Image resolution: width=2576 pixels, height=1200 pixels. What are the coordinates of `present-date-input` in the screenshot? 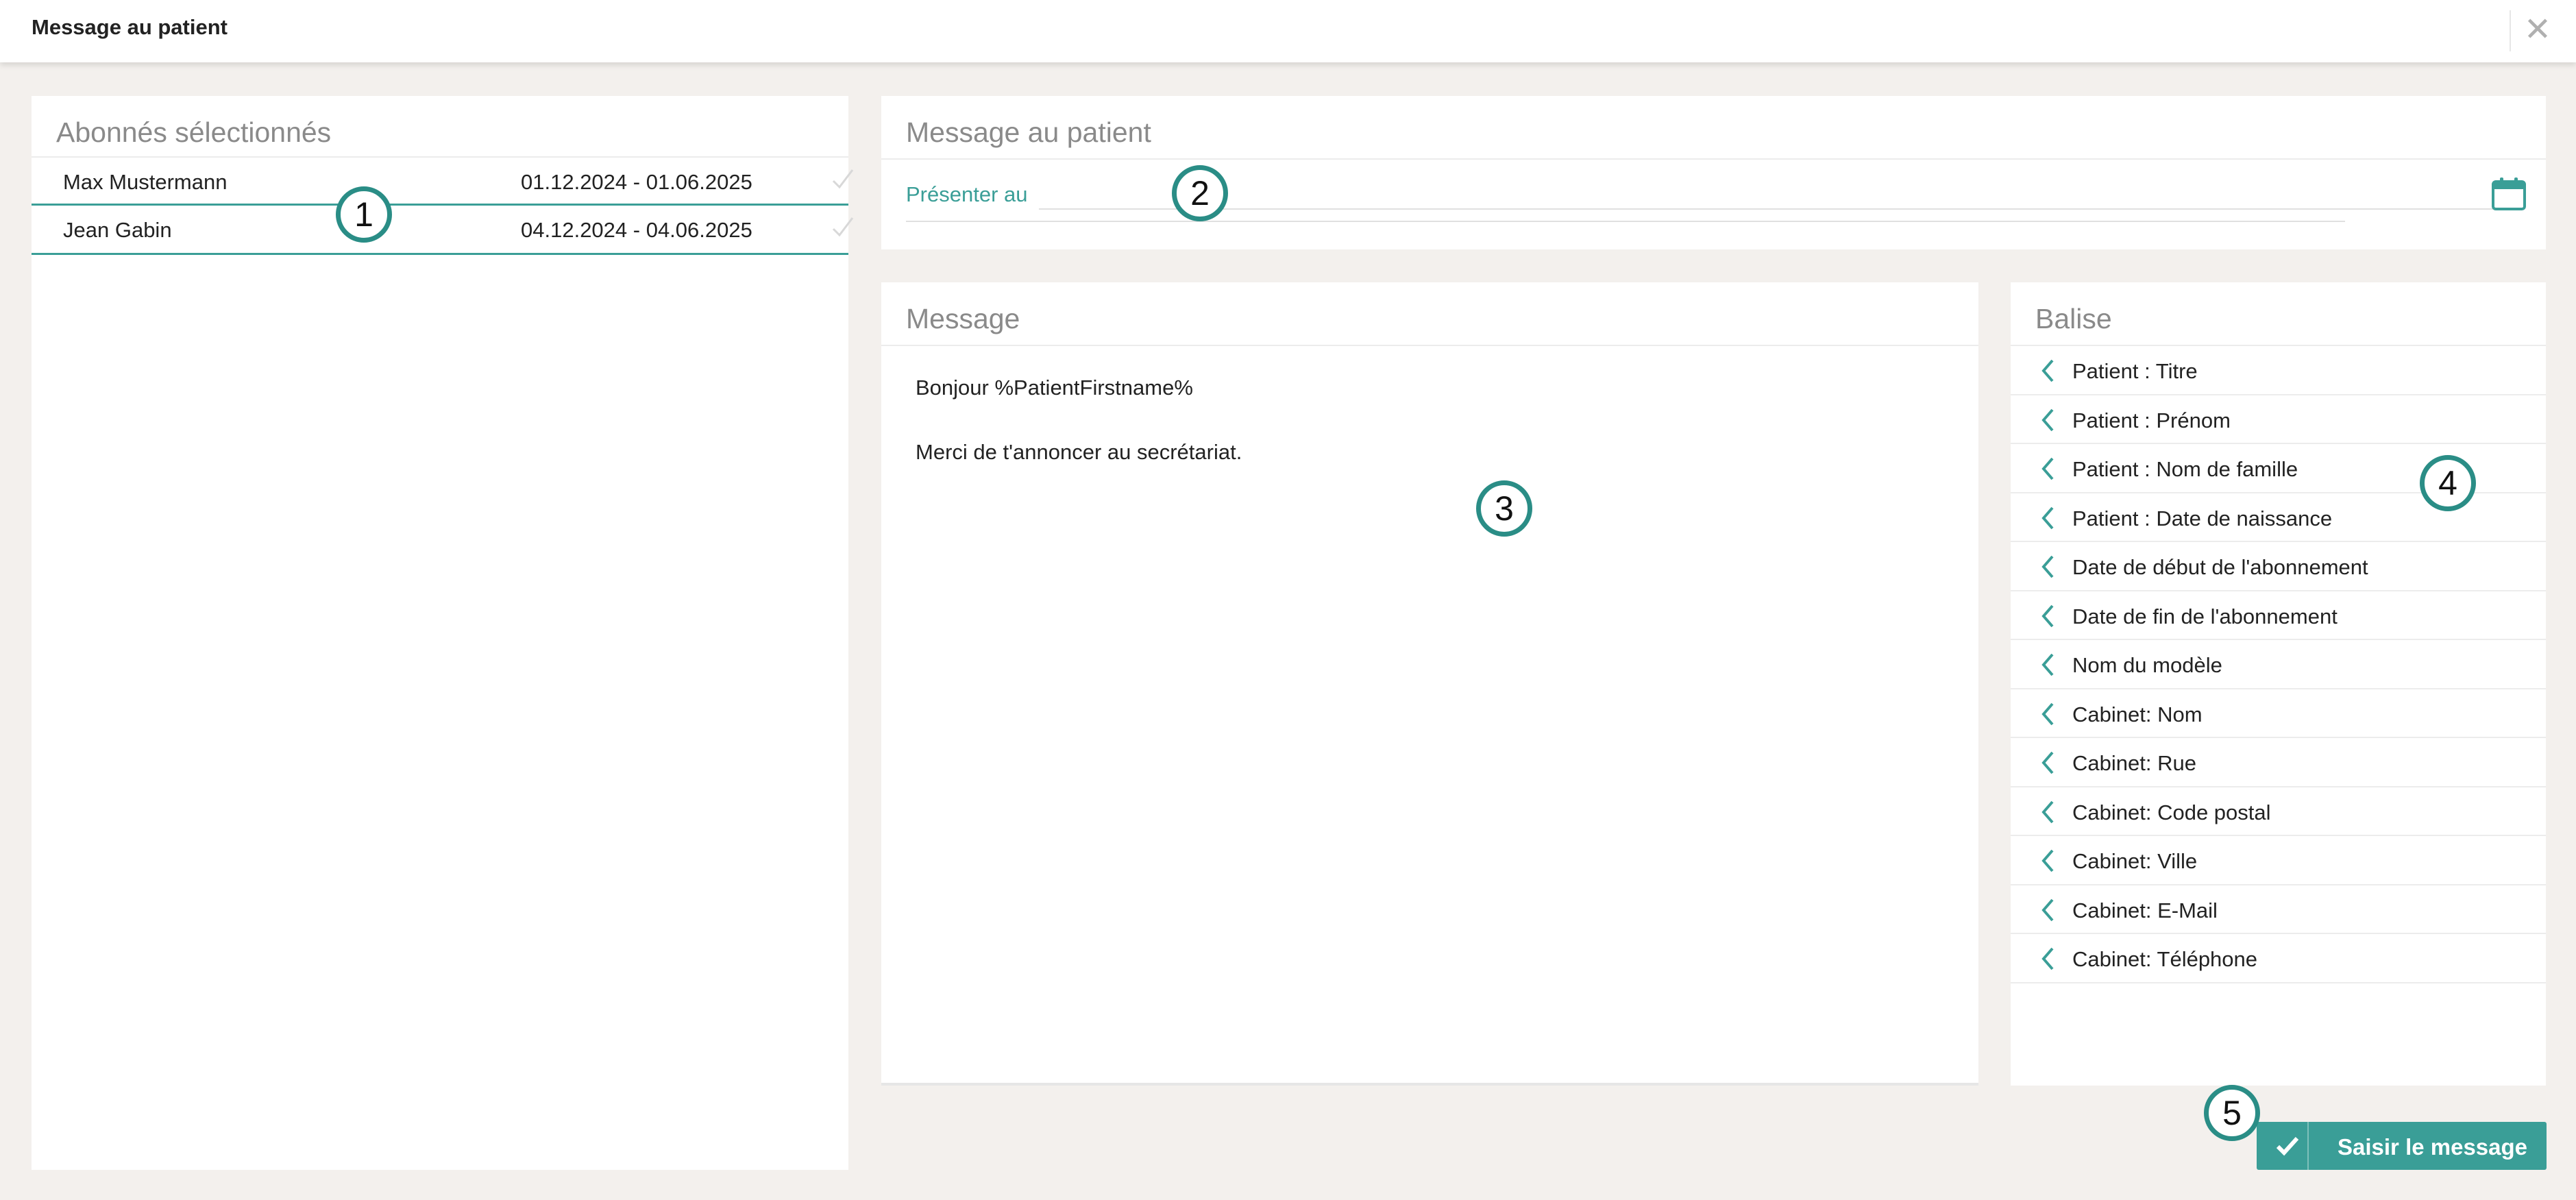 It's located at (1776, 192).